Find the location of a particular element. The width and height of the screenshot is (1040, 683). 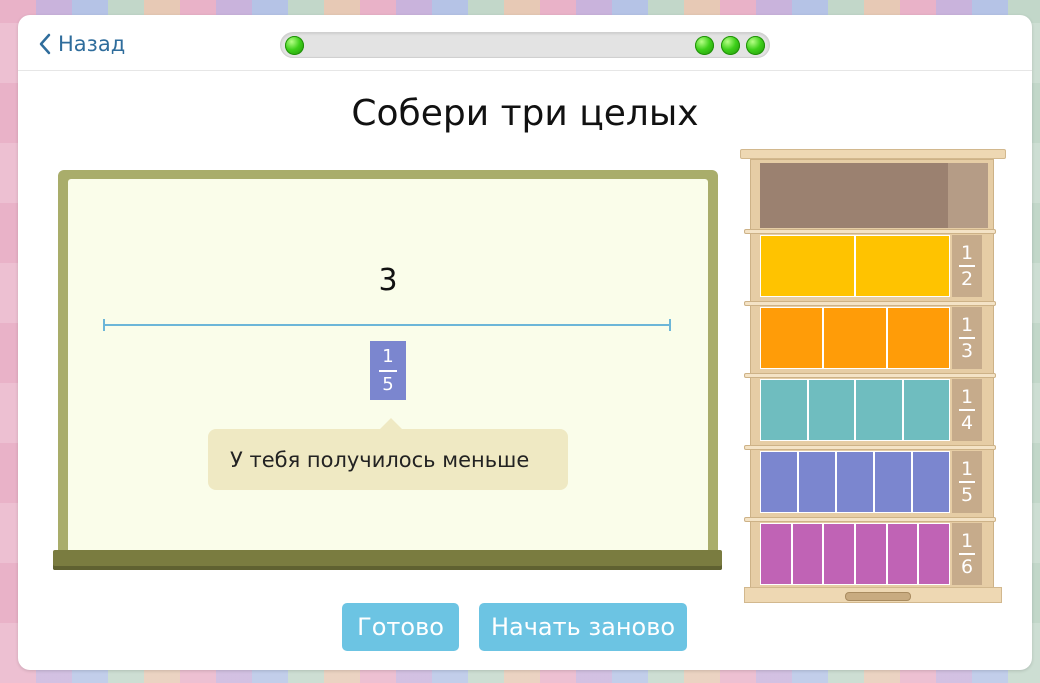

fraction-label: 14 is located at coordinates (967, 410).